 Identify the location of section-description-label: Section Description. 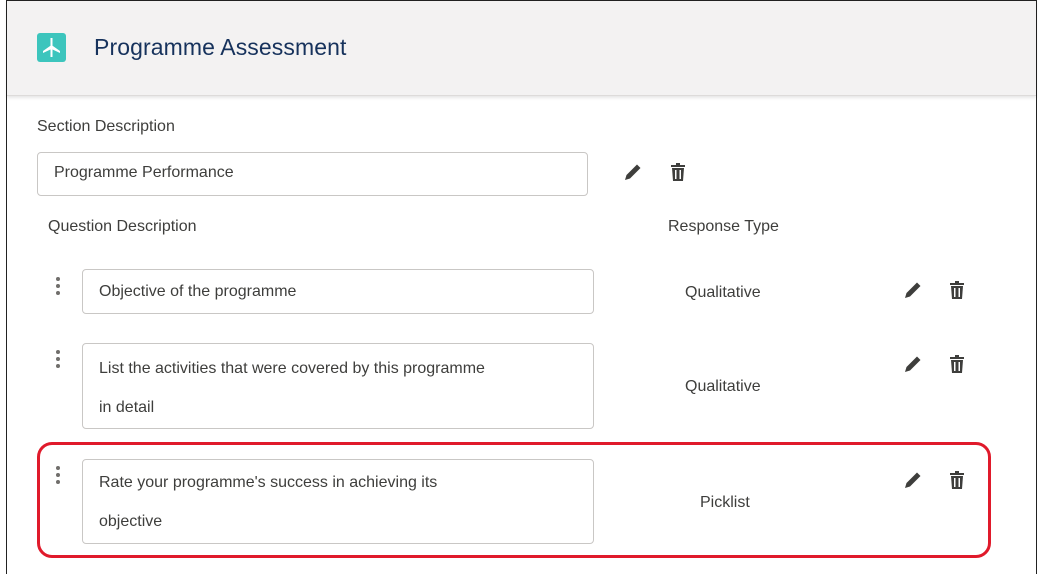
(106, 126).